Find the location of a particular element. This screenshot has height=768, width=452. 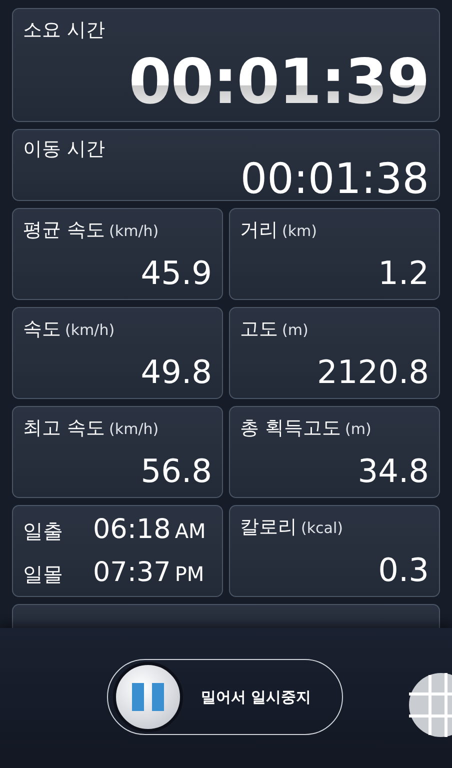

stat-label: 속도 is located at coordinates (42, 329).